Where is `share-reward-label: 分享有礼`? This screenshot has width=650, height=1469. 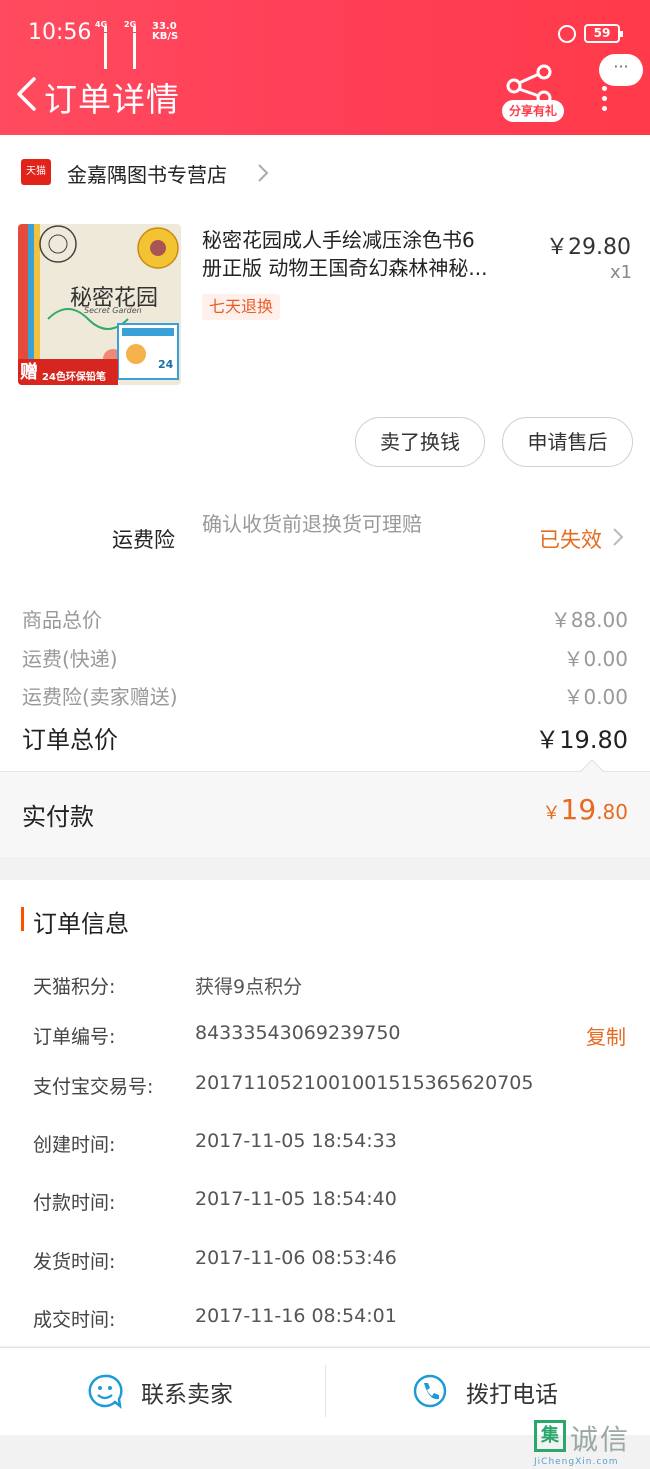 share-reward-label: 分享有礼 is located at coordinates (533, 111).